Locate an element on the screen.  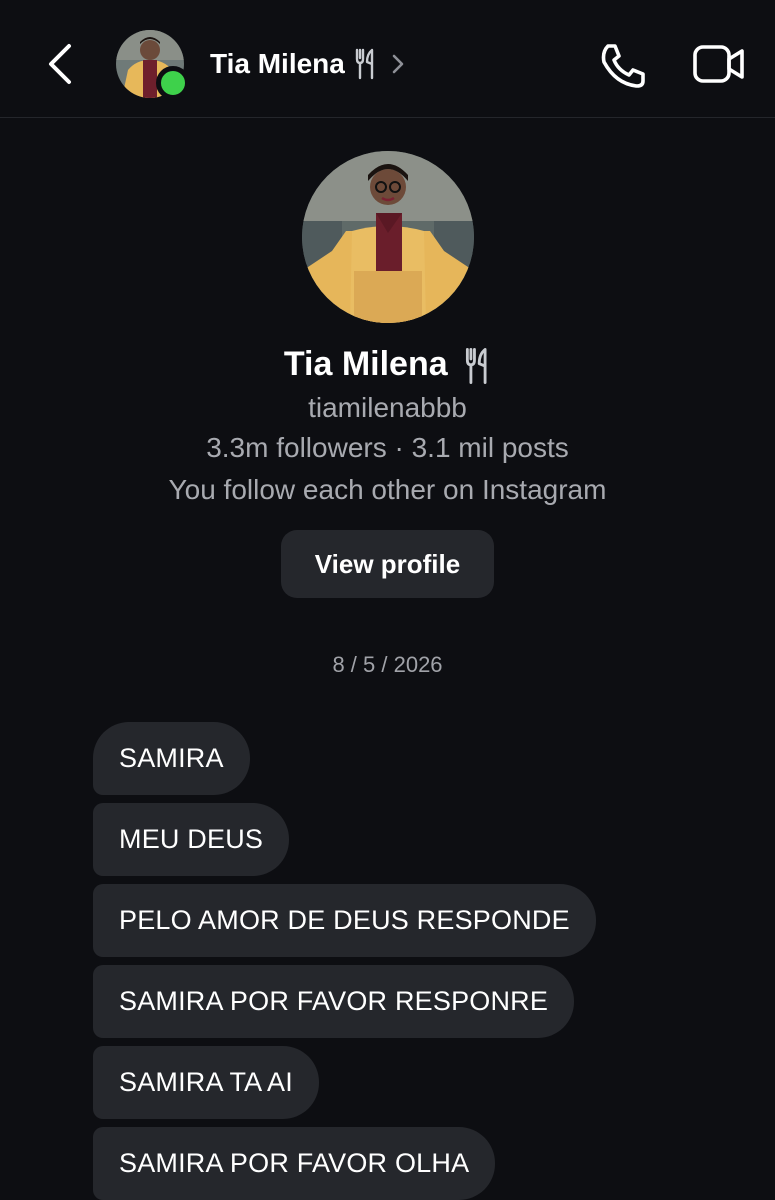
profile-name: Tia Milena is located at coordinates (365, 364).